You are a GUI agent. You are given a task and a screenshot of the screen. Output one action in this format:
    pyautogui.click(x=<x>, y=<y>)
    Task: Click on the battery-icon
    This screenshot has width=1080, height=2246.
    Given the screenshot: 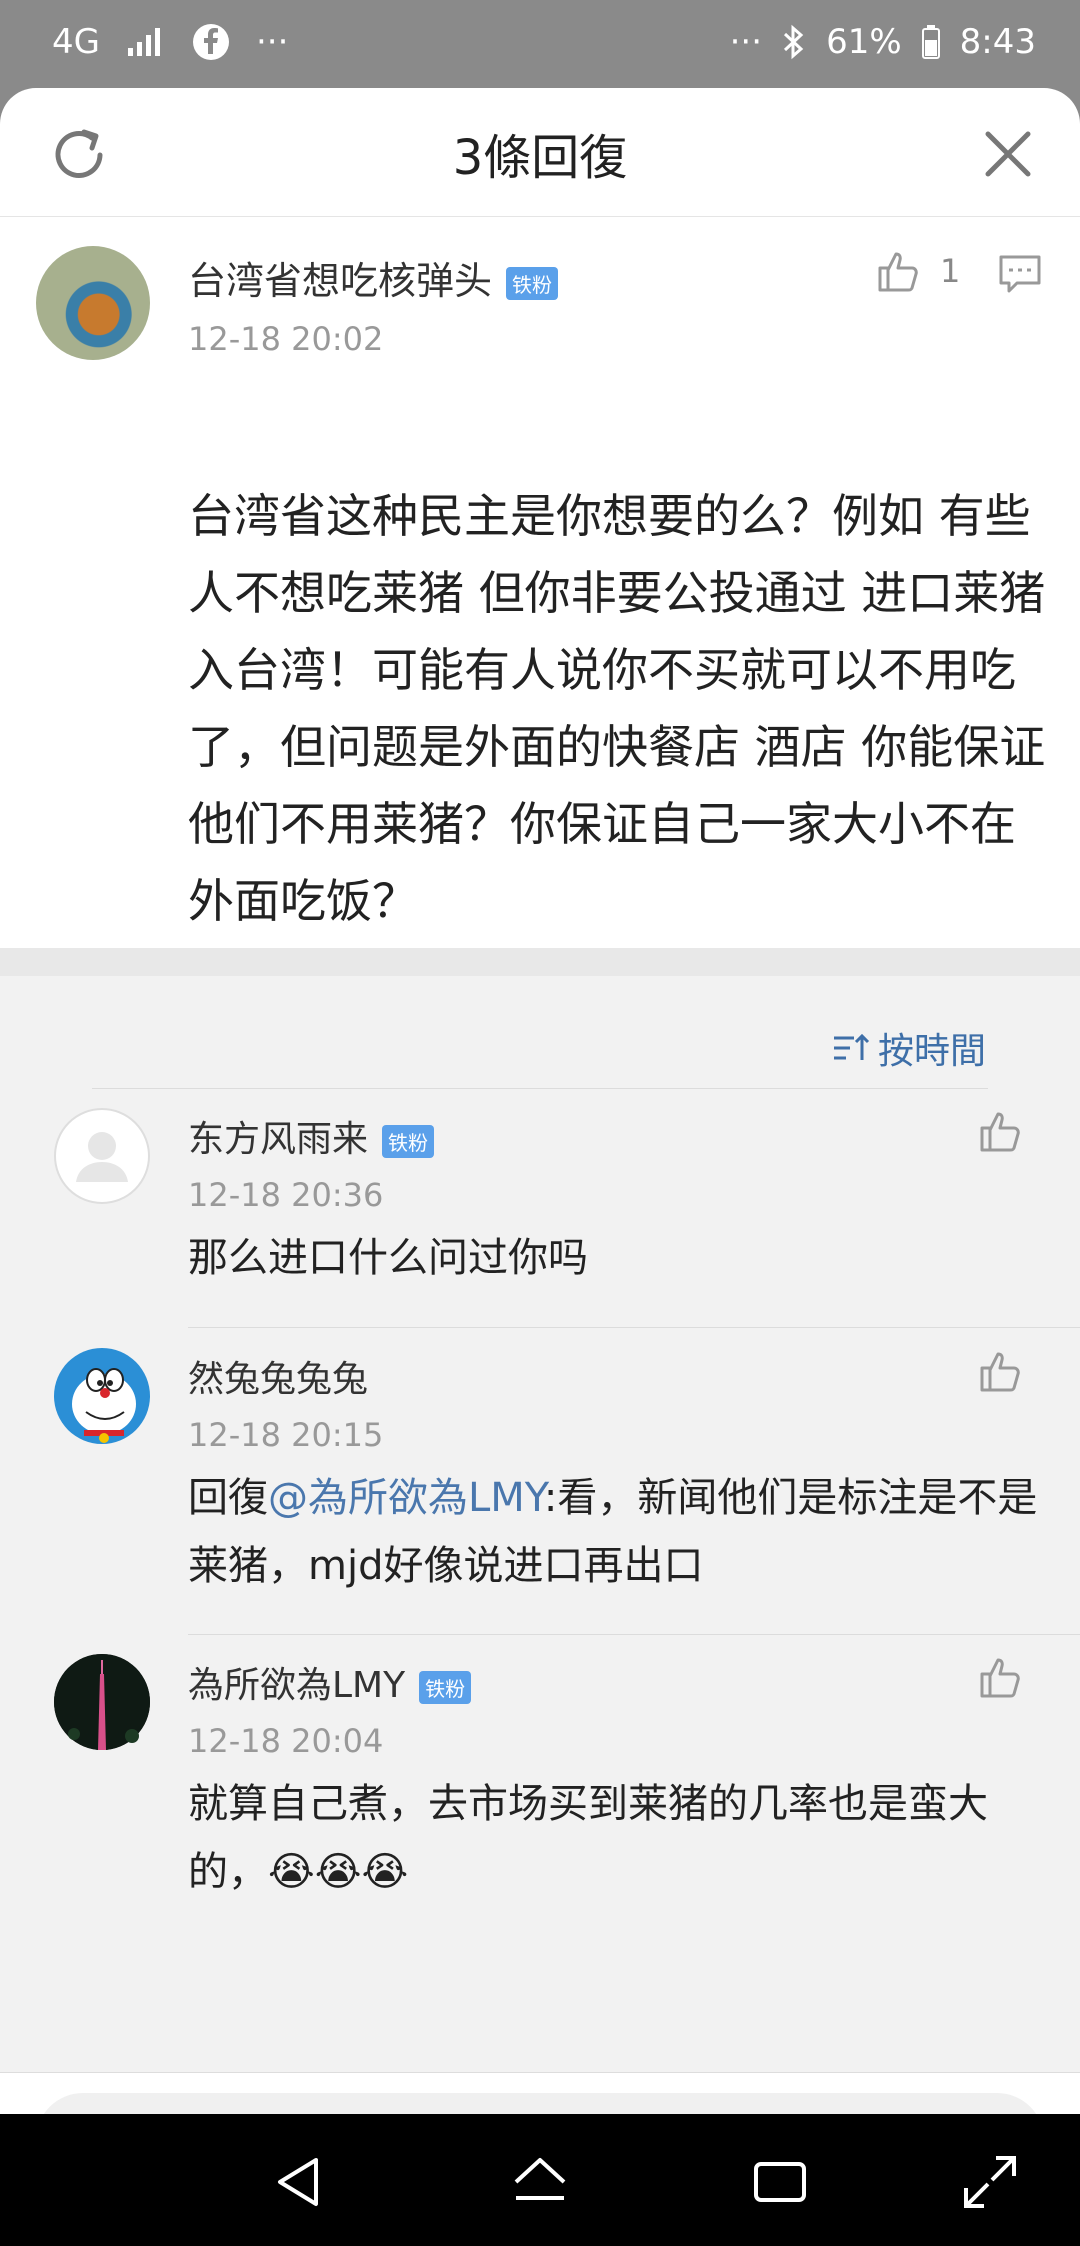 What is the action you would take?
    pyautogui.click(x=930, y=42)
    